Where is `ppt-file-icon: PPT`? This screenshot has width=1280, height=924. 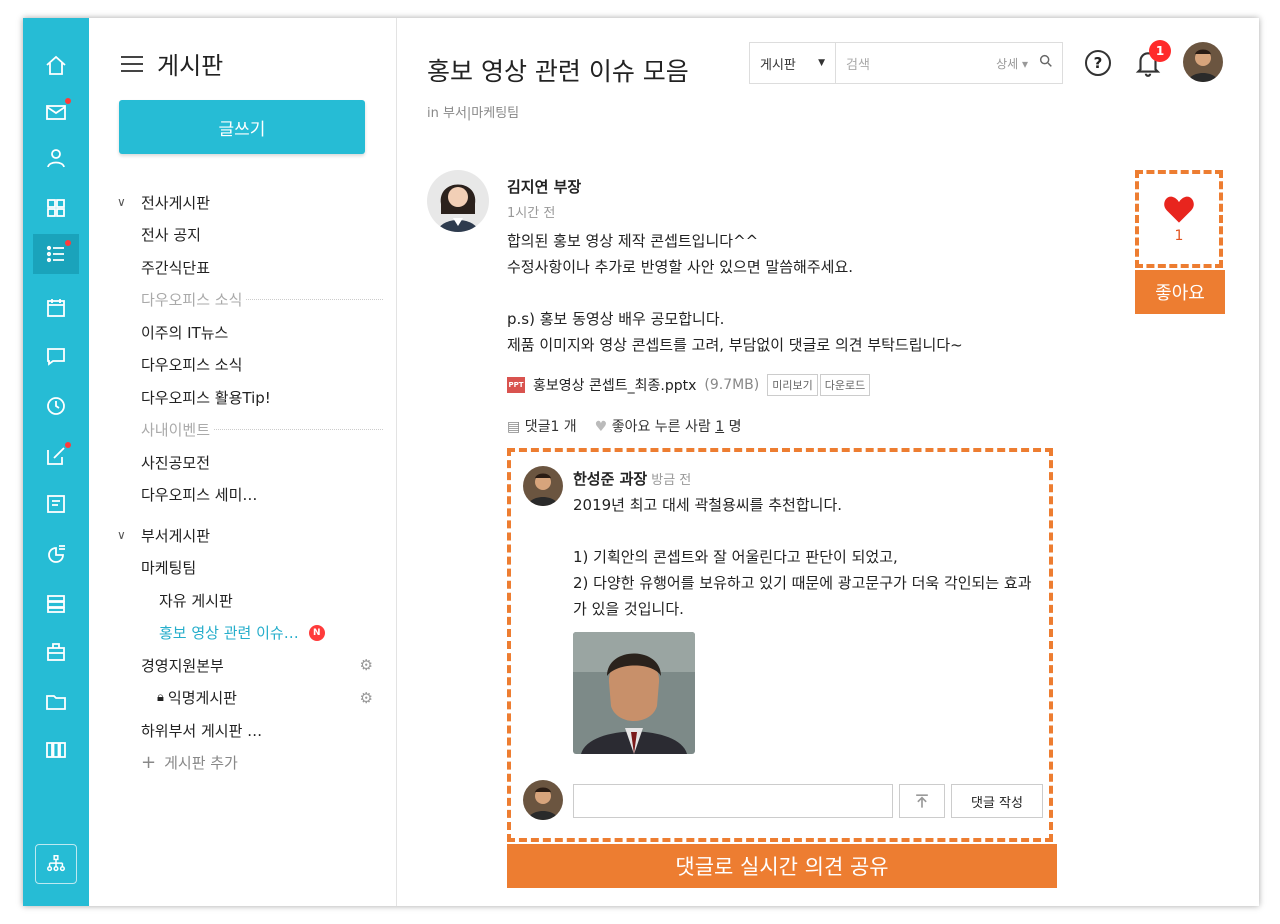
ppt-file-icon: PPT is located at coordinates (516, 385).